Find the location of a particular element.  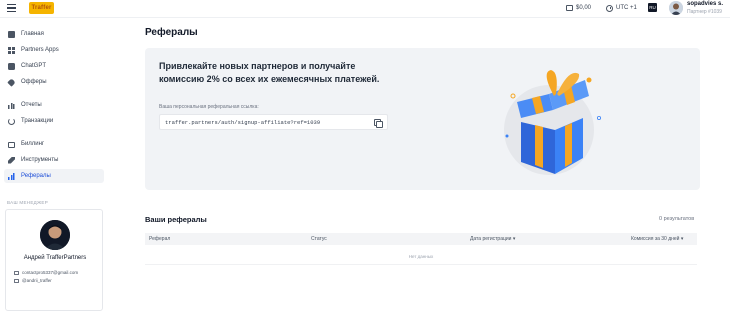

apps-grid-icon is located at coordinates (11, 50).